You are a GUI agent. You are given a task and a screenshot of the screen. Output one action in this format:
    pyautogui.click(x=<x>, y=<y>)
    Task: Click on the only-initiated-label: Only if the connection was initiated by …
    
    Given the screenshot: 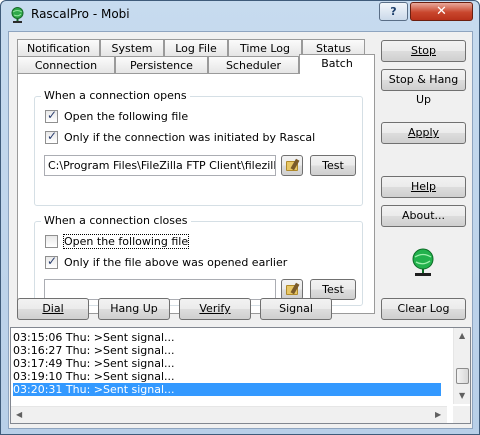 What is the action you would take?
    pyautogui.click(x=190, y=137)
    